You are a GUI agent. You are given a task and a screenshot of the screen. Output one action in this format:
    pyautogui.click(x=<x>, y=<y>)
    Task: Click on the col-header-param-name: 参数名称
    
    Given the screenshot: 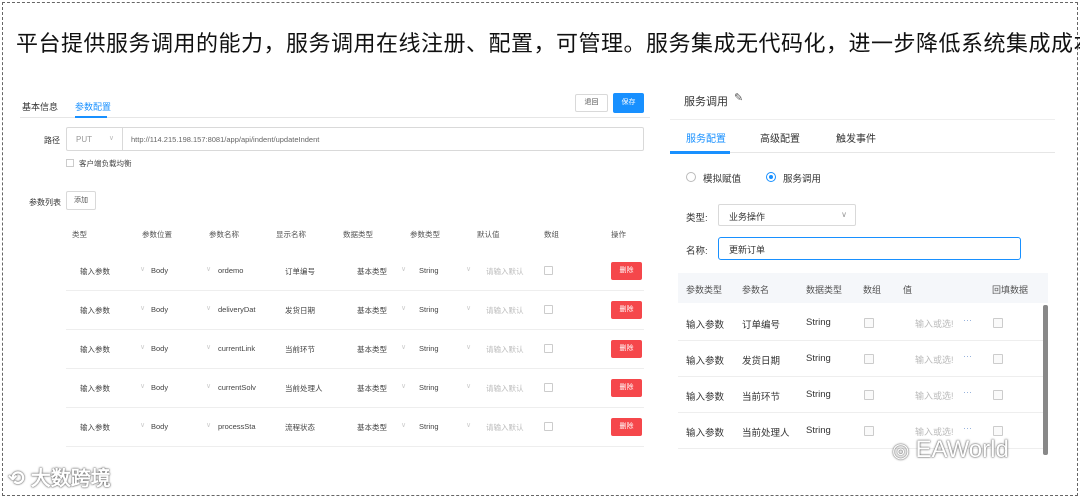 What is the action you would take?
    pyautogui.click(x=224, y=234)
    